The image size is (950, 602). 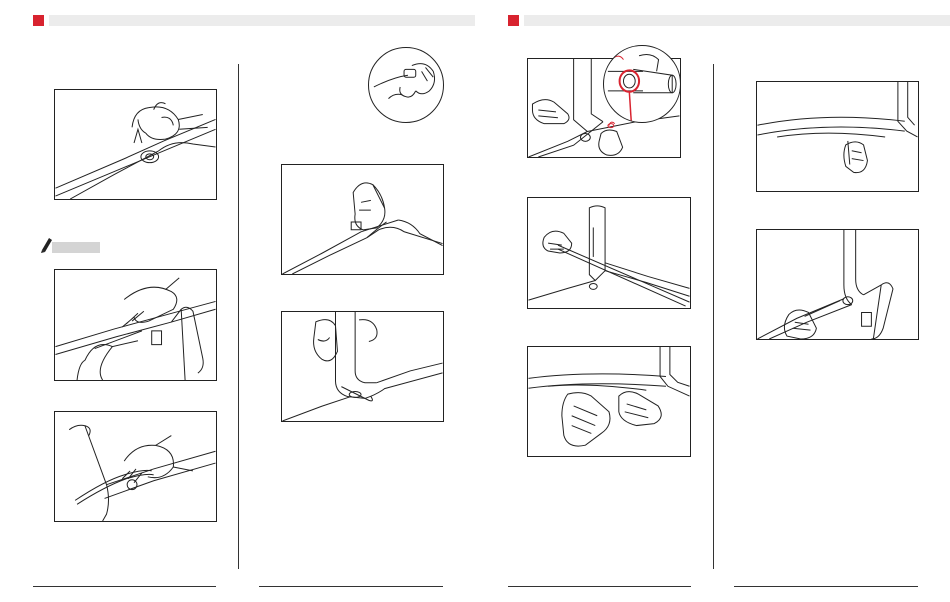 I want to click on figure-toptube-hands, so click(x=609, y=401).